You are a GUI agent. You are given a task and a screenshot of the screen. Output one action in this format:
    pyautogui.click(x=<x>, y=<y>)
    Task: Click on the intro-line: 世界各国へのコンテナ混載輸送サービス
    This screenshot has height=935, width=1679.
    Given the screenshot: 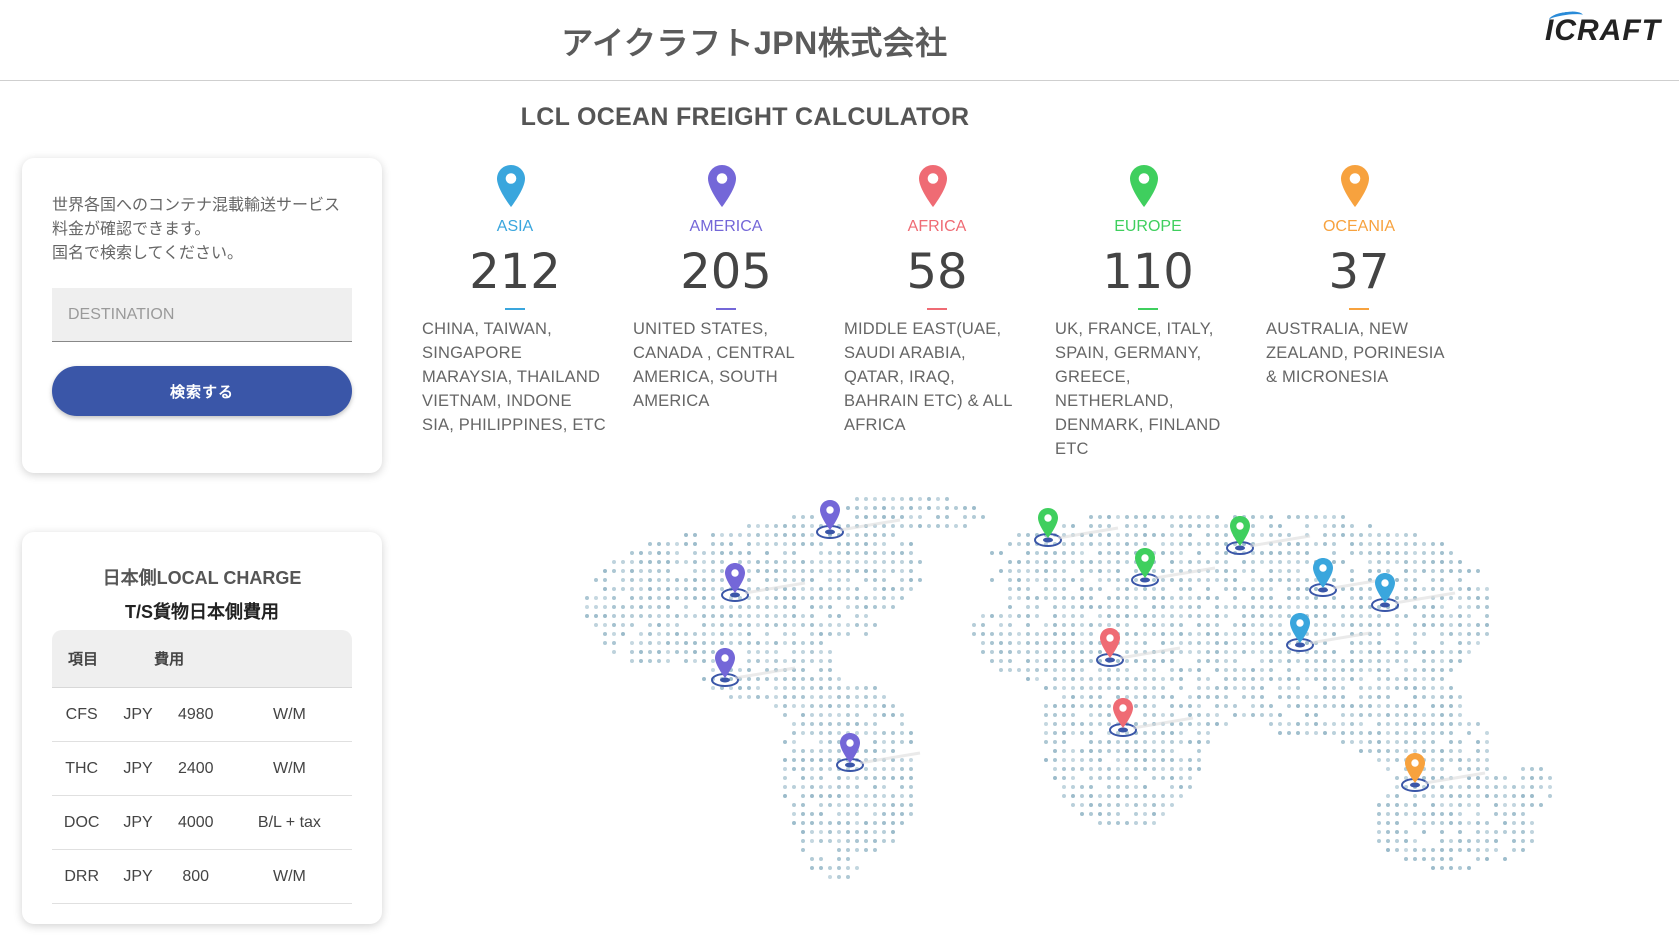 What is the action you would take?
    pyautogui.click(x=196, y=205)
    